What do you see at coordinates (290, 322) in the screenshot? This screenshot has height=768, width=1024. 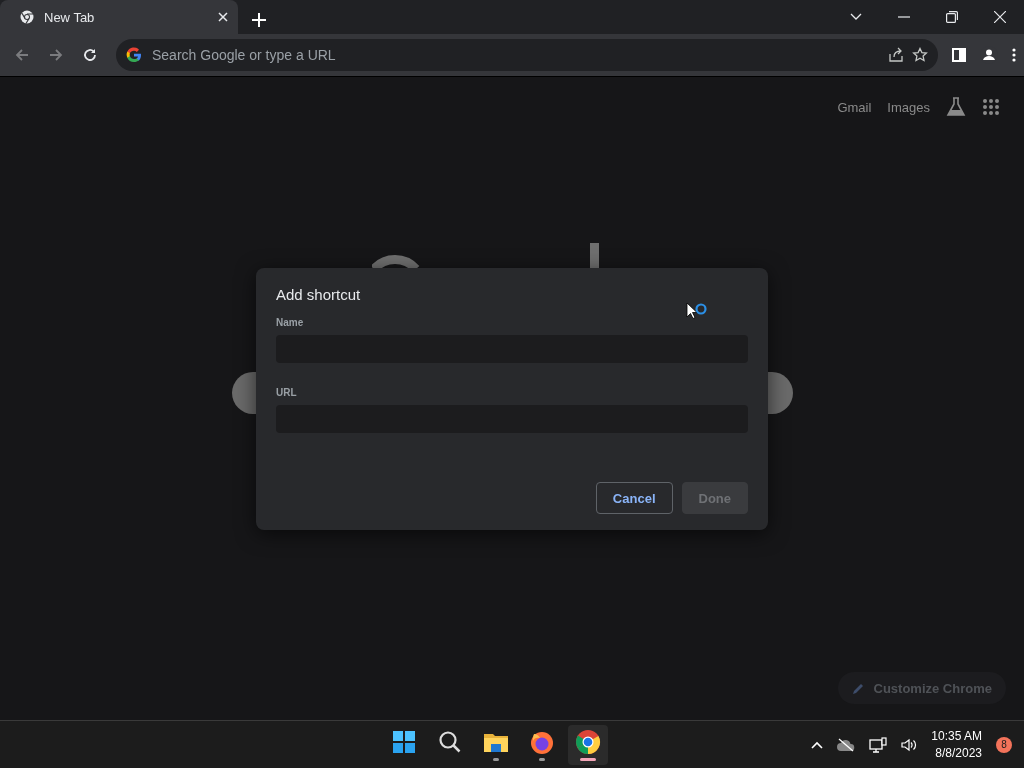 I see `field-label: Name` at bounding box center [290, 322].